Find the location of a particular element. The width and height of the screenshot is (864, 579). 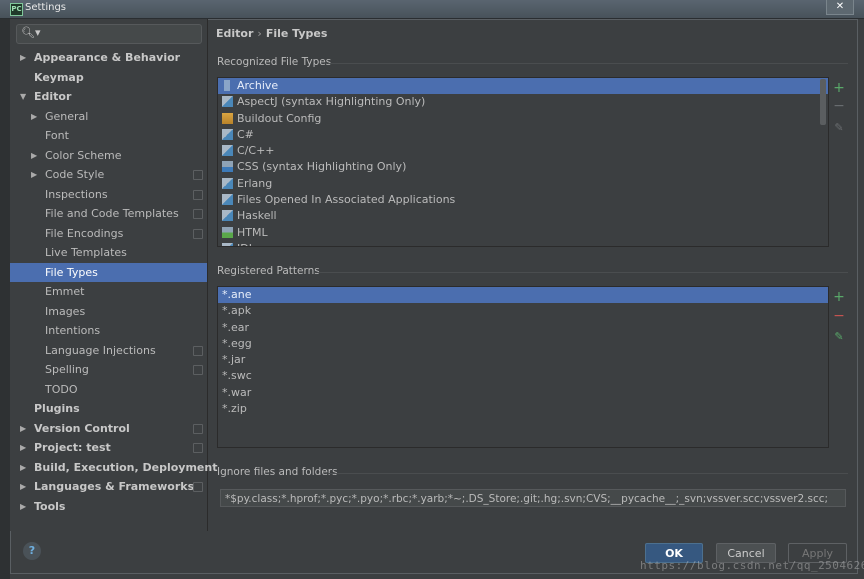

file-type-row: IDL is located at coordinates (523, 243).